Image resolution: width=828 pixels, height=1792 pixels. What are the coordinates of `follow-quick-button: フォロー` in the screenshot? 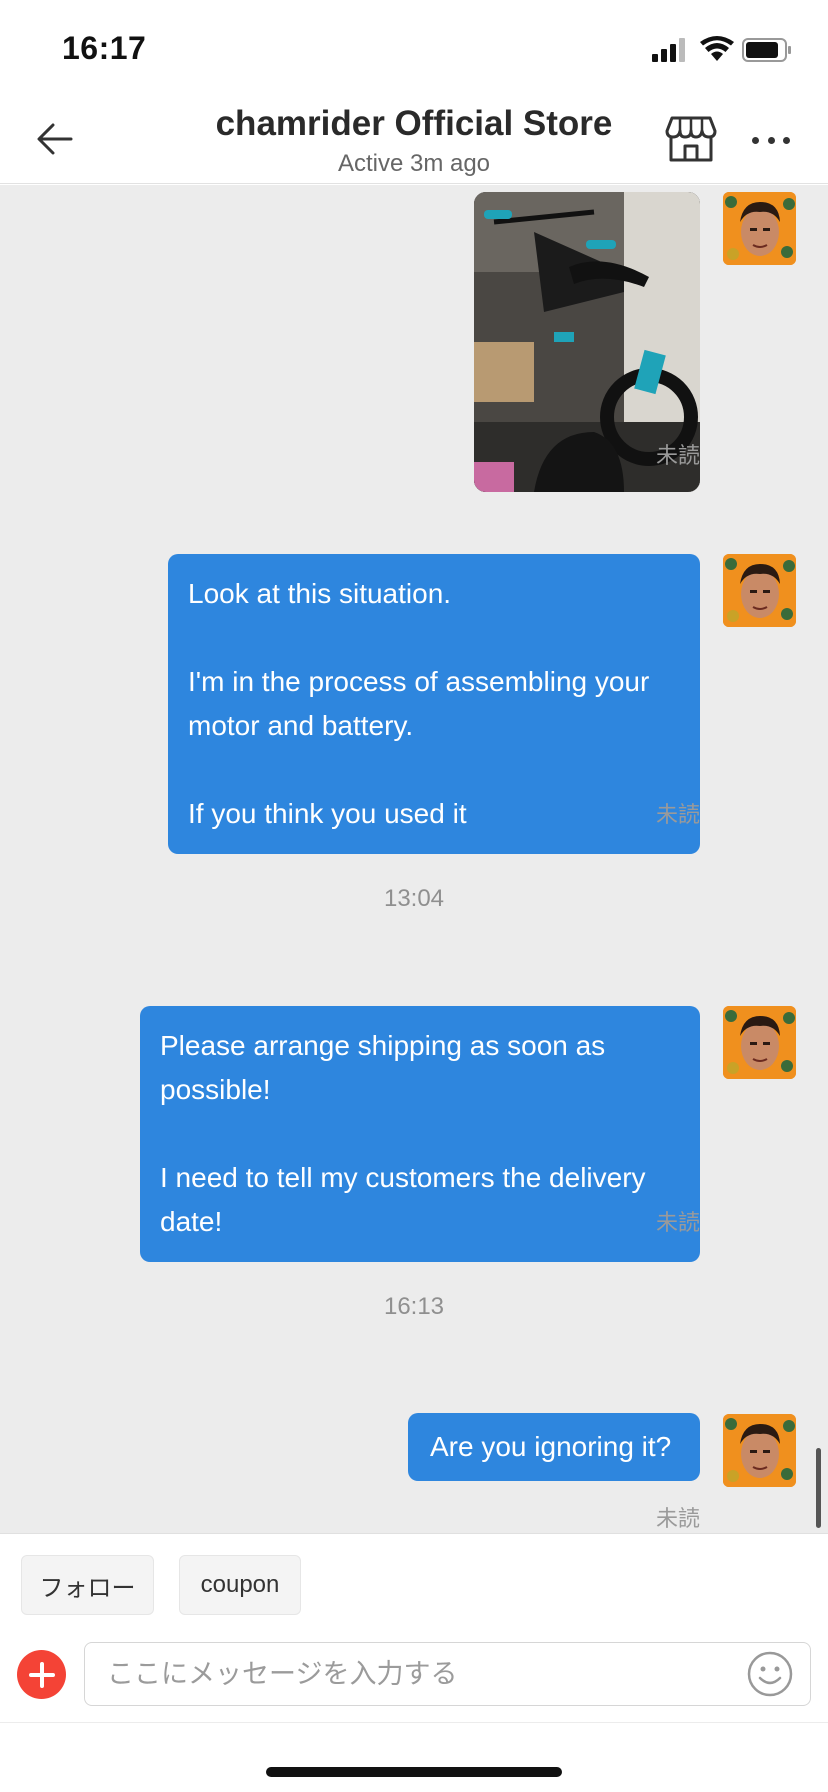 It's located at (87, 1585).